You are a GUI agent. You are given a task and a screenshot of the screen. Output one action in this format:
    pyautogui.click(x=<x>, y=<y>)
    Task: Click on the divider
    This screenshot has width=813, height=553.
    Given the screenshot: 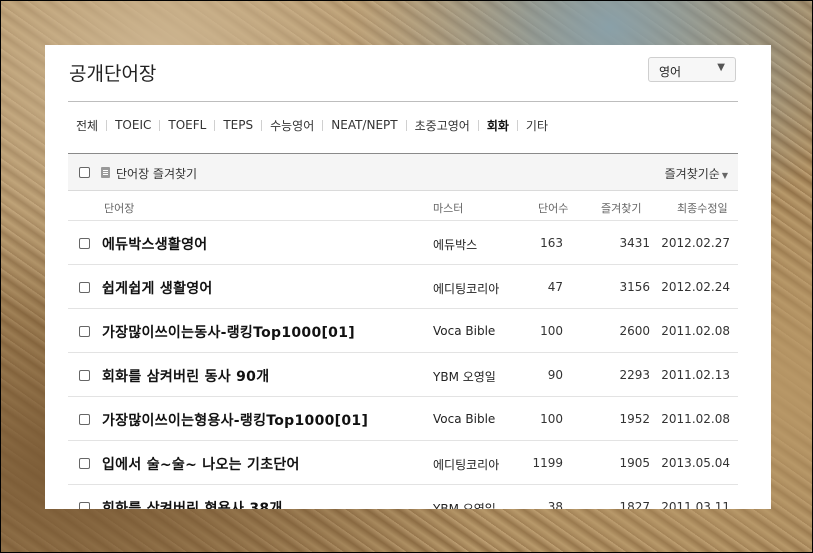 What is the action you would take?
    pyautogui.click(x=403, y=101)
    